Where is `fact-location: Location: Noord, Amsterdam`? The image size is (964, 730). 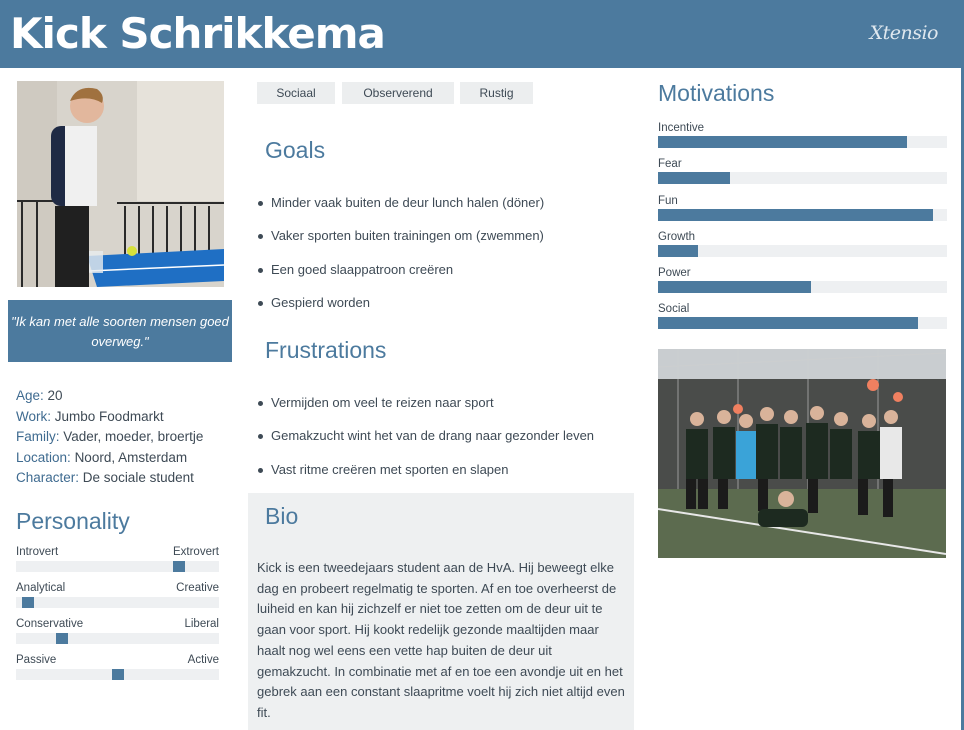
fact-location: Location: Noord, Amsterdam is located at coordinates (126, 458).